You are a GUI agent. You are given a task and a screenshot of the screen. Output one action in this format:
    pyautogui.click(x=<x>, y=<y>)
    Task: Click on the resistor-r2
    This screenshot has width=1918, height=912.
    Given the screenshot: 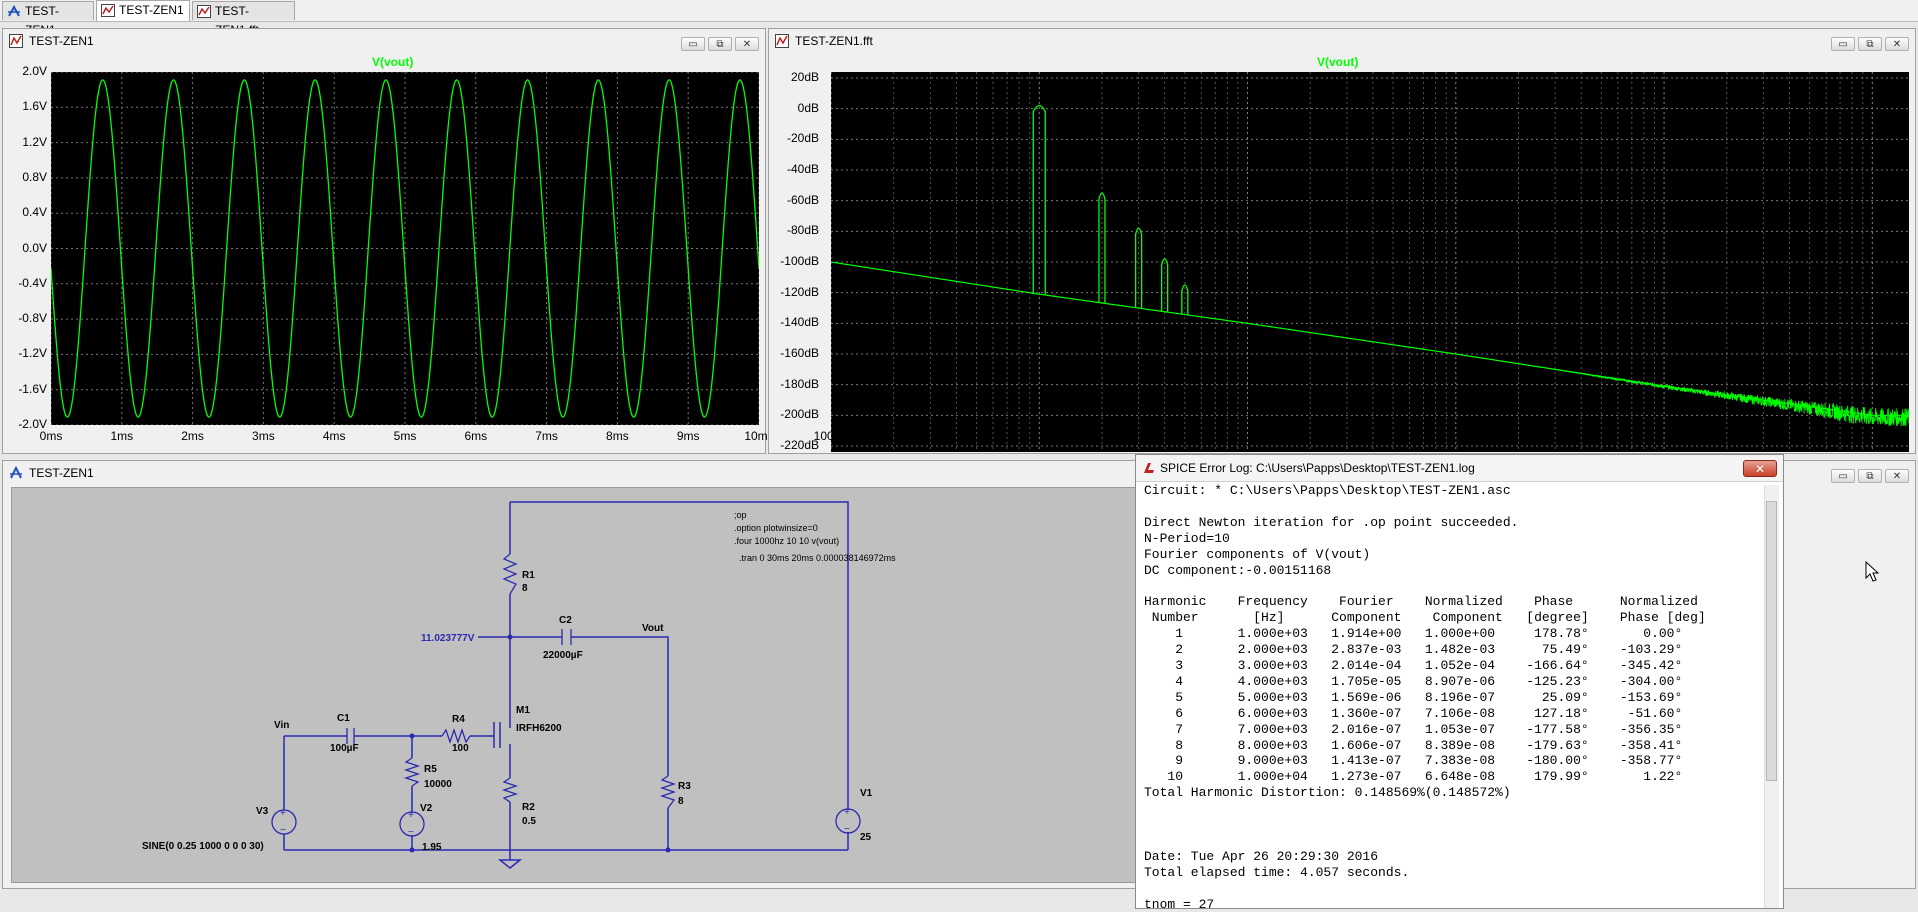 What is the action you would take?
    pyautogui.click(x=510, y=790)
    